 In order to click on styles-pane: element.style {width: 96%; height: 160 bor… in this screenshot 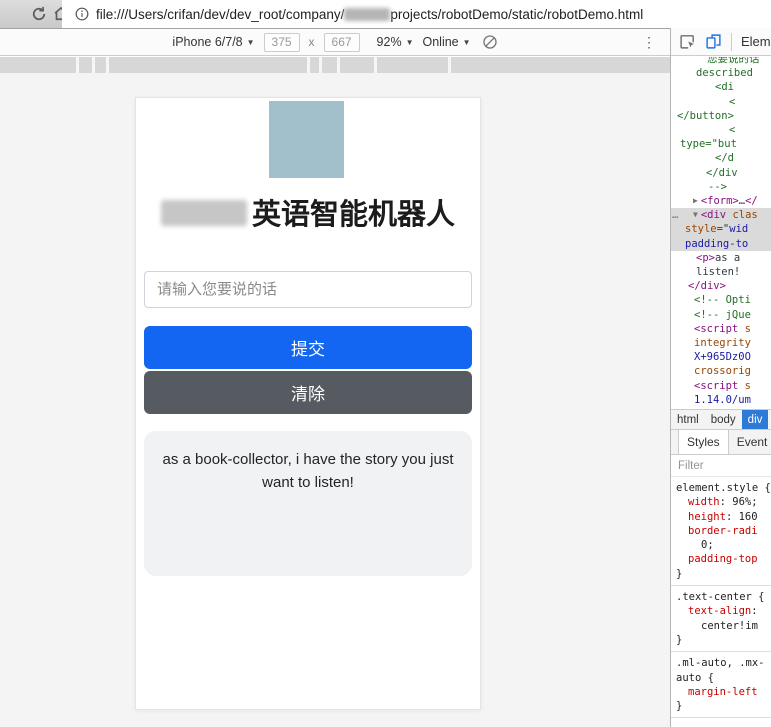, I will do `click(721, 602)`.